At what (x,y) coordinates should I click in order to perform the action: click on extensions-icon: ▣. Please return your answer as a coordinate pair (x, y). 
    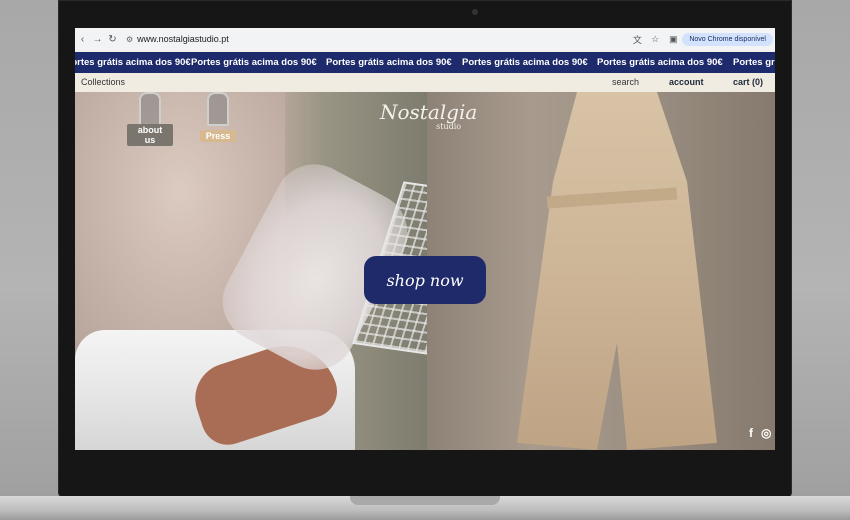
    Looking at the image, I should click on (673, 39).